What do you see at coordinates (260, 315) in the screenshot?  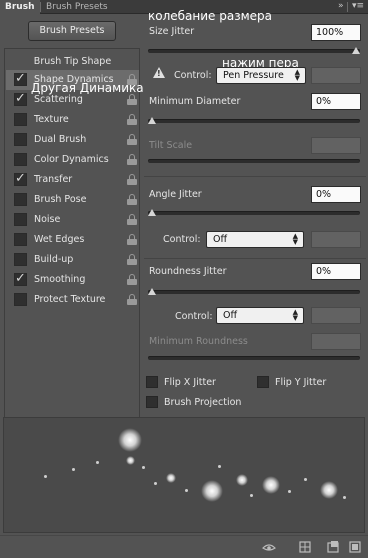 I see `roundness-control-select: Off ▲ ▼` at bounding box center [260, 315].